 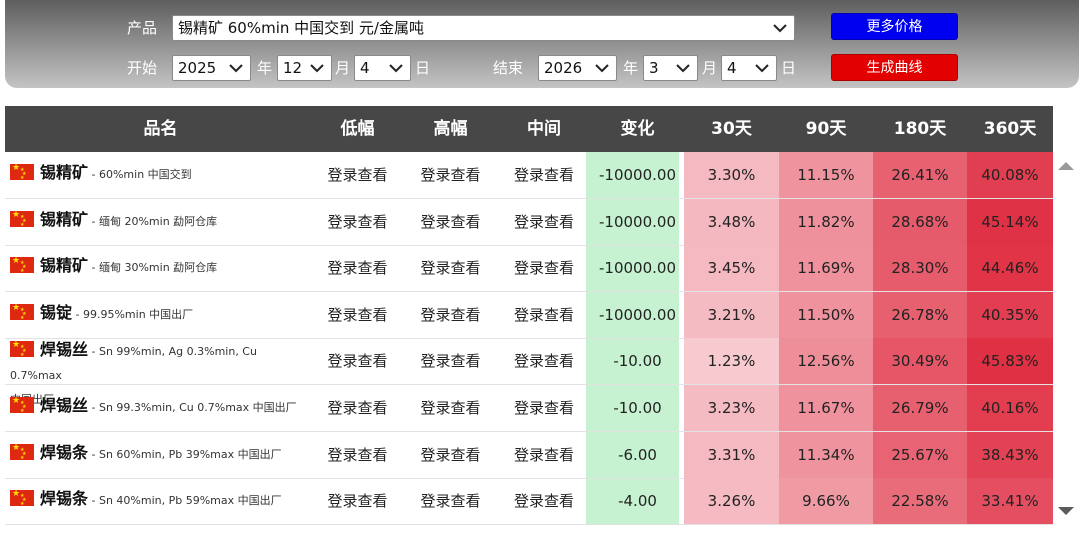 I want to click on pct-90d-cell: 9.66%, so click(x=826, y=501).